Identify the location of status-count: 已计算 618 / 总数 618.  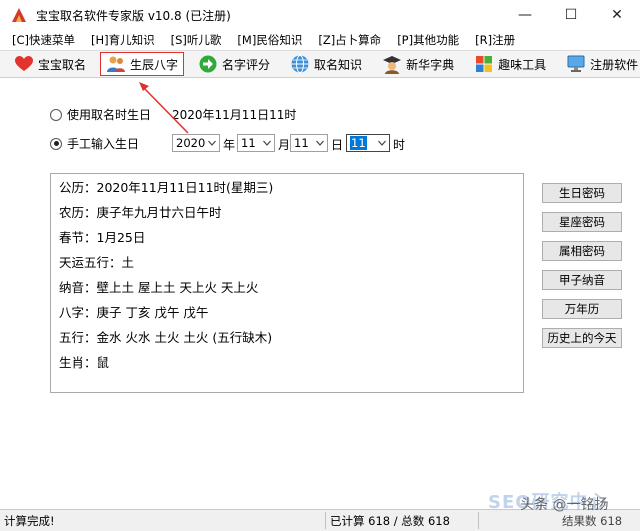
(390, 521).